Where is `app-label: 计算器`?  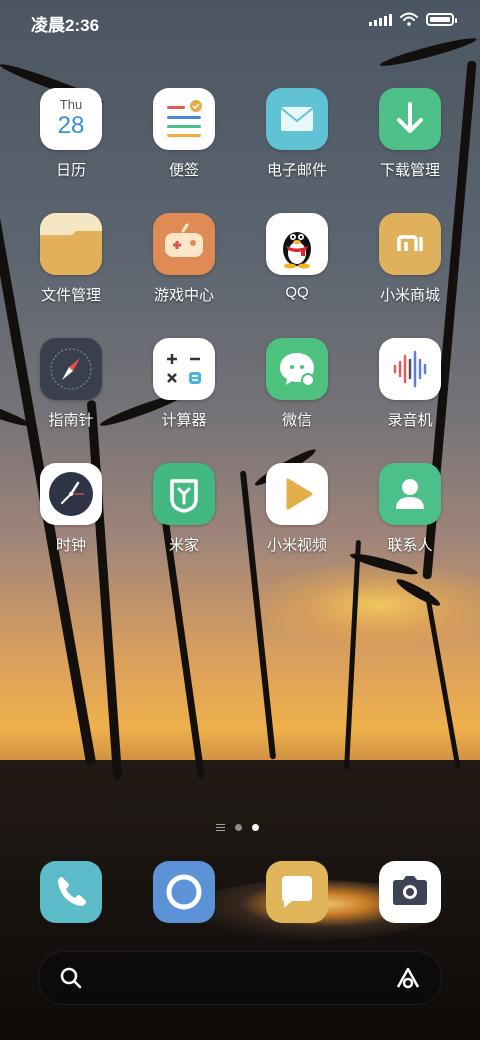
app-label: 计算器 is located at coordinates (184, 420).